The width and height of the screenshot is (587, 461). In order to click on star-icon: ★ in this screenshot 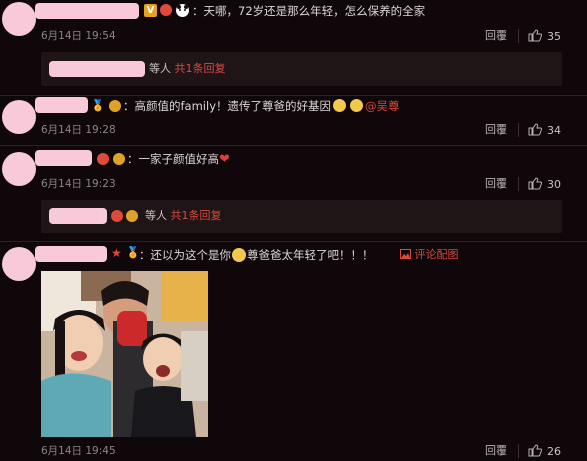, I will do `click(116, 253)`.